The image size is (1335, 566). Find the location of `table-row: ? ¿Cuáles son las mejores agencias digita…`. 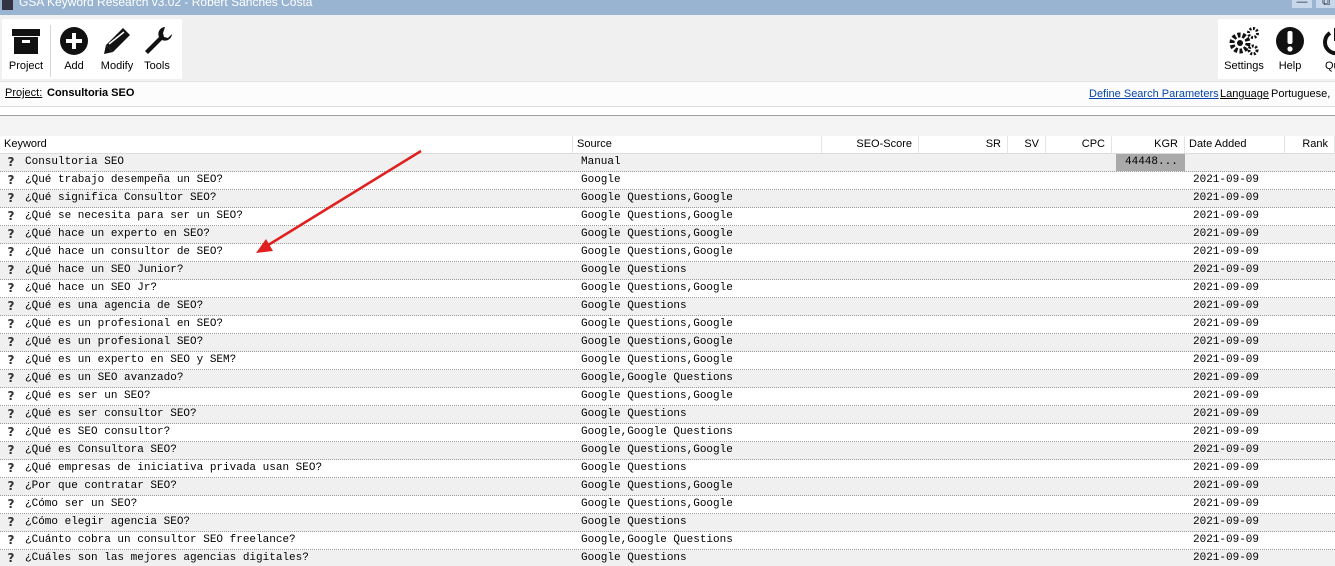

table-row: ? ¿Cuáles son las mejores agencias digita… is located at coordinates (667, 558).